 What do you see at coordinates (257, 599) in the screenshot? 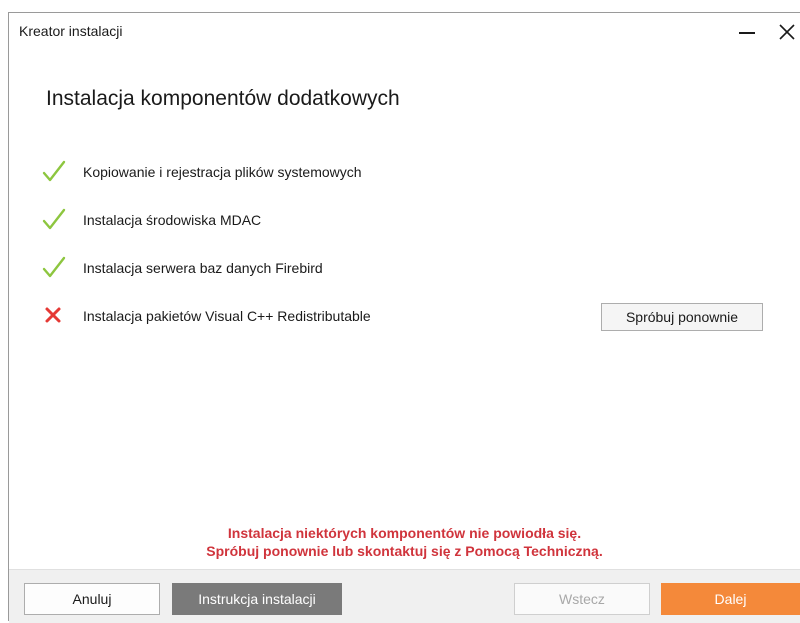
I see `installation-manual-button: Instrukcja instalacji` at bounding box center [257, 599].